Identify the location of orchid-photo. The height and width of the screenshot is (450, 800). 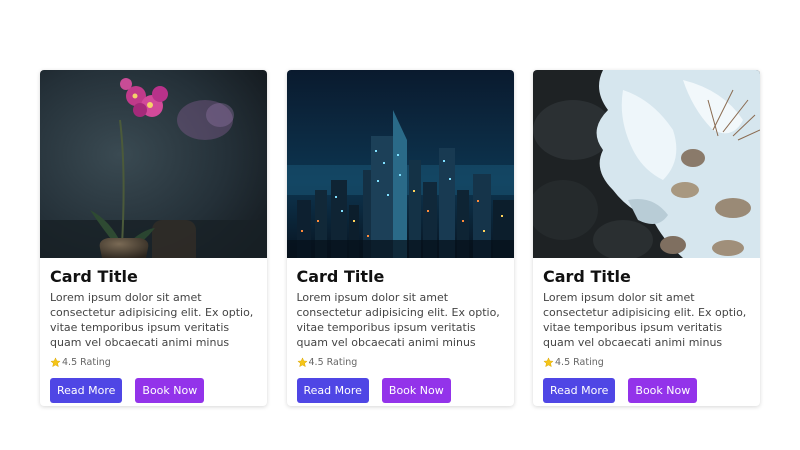
(153, 164).